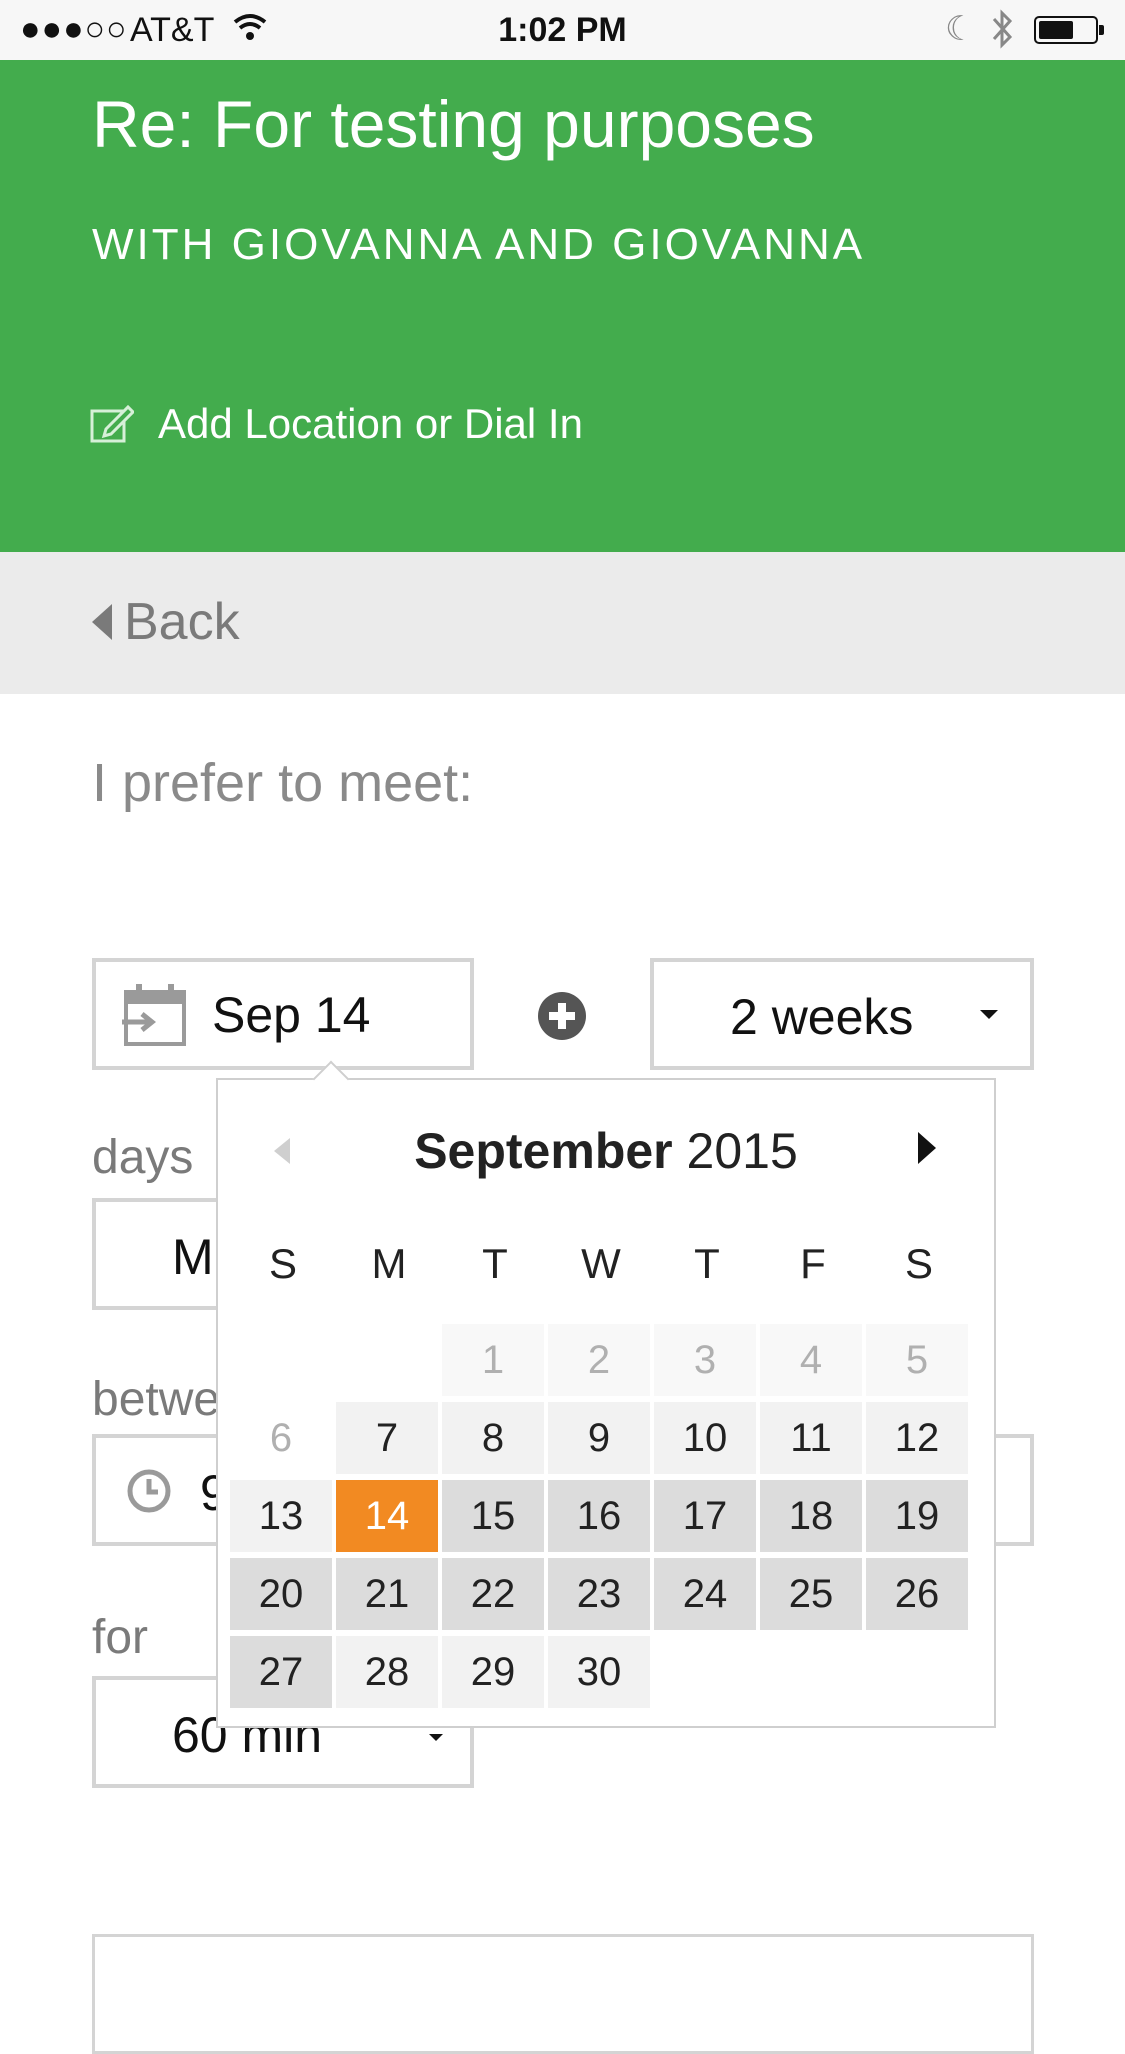 The width and height of the screenshot is (1125, 2054). What do you see at coordinates (742, 1151) in the screenshot?
I see `year-value: 2015` at bounding box center [742, 1151].